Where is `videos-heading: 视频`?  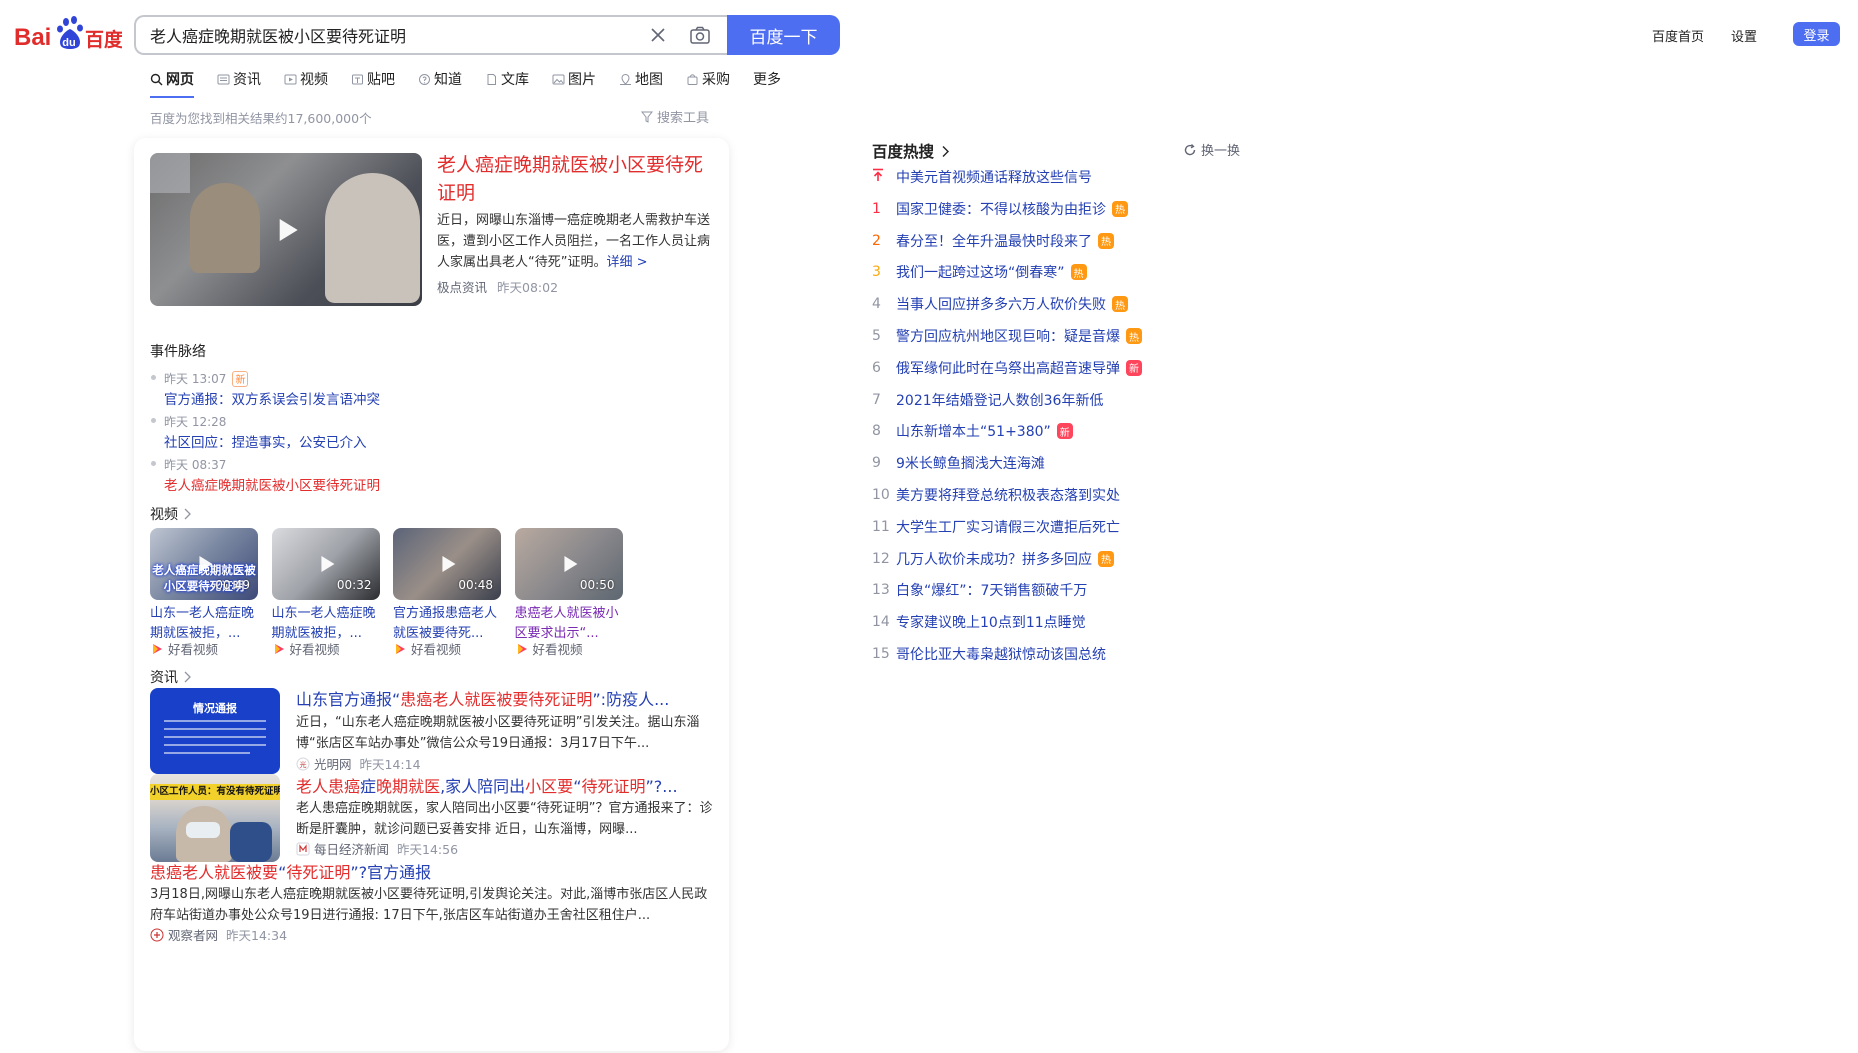 videos-heading: 视频 is located at coordinates (171, 514).